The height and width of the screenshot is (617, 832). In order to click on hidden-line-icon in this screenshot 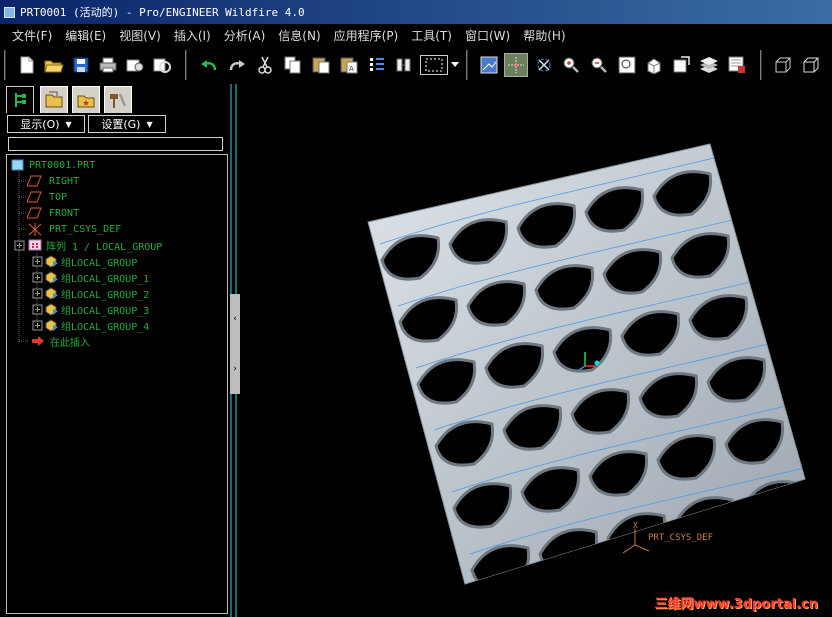, I will do `click(811, 65)`.